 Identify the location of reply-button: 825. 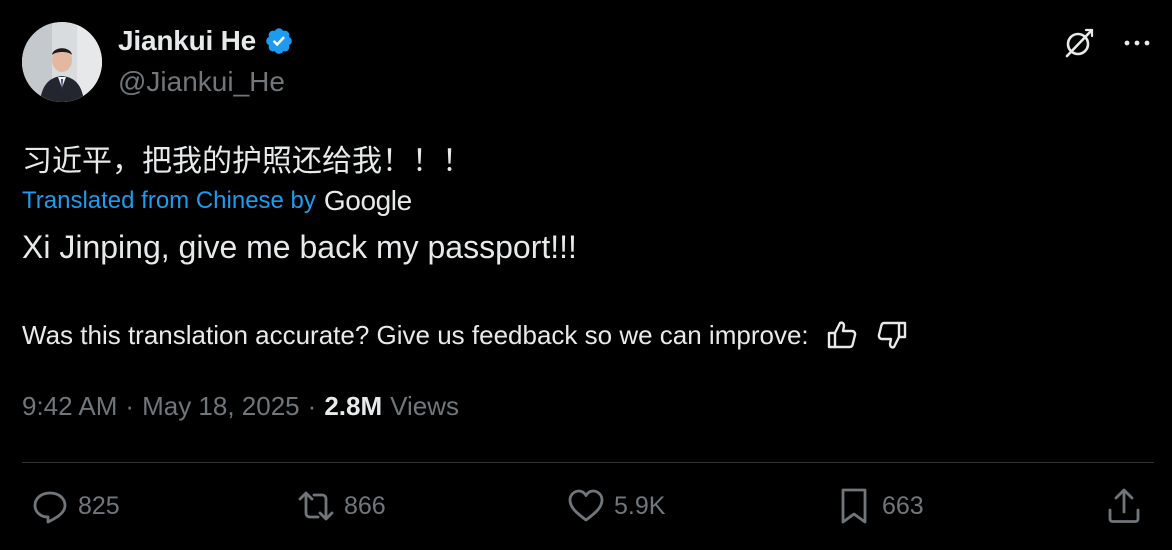
(75, 506).